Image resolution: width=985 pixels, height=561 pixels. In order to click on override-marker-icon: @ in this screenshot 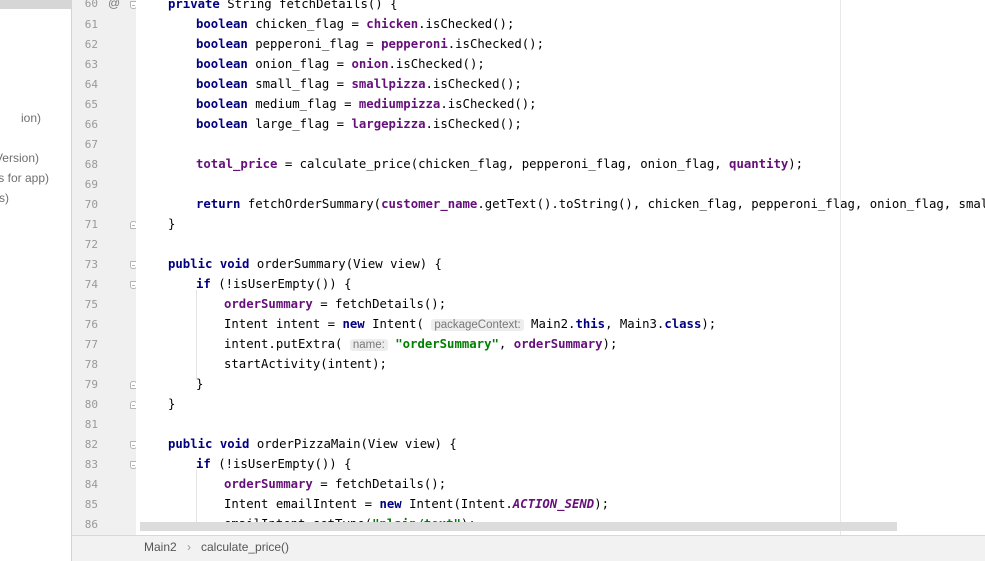, I will do `click(114, 5)`.